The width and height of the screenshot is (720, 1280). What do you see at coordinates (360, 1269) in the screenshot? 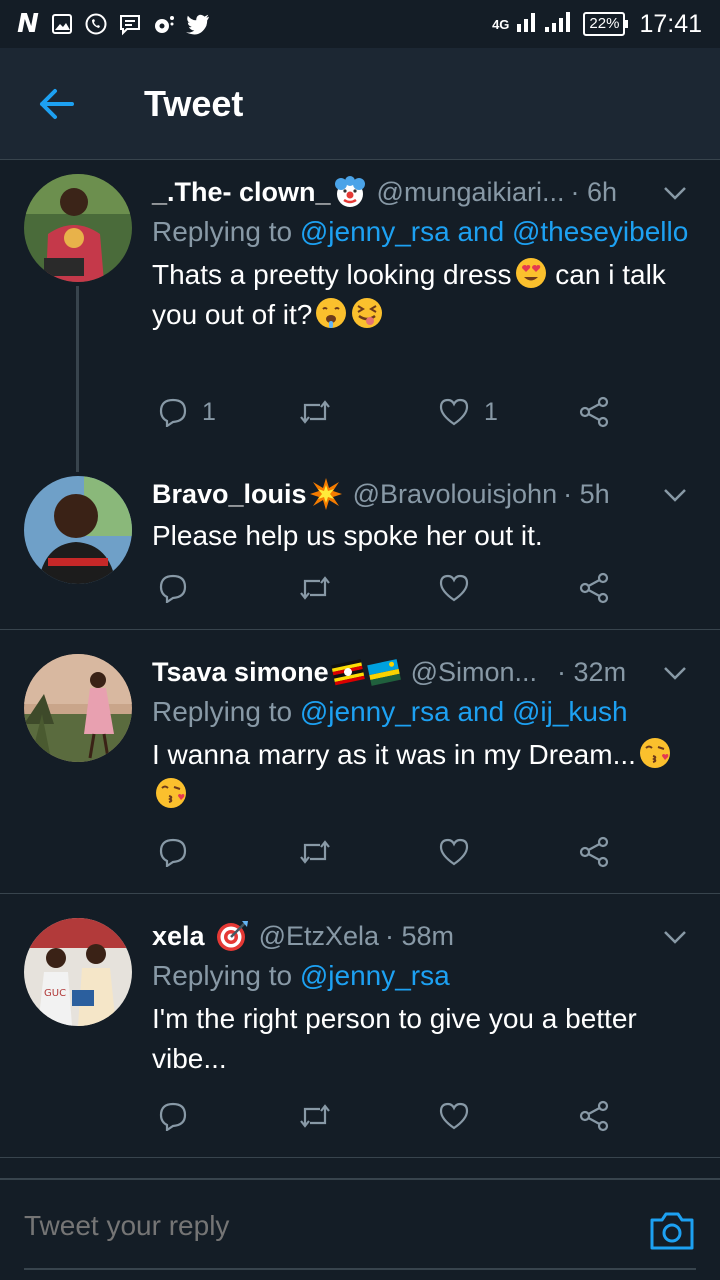
I see `reply-input-underline` at bounding box center [360, 1269].